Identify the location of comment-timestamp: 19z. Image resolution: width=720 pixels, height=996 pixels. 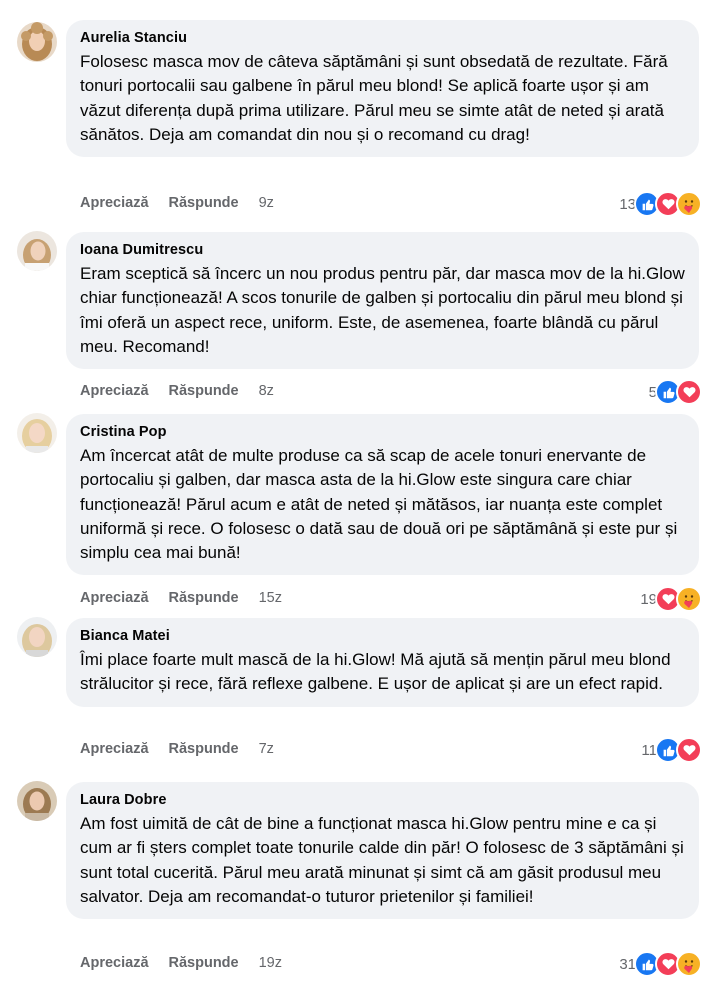
(270, 963).